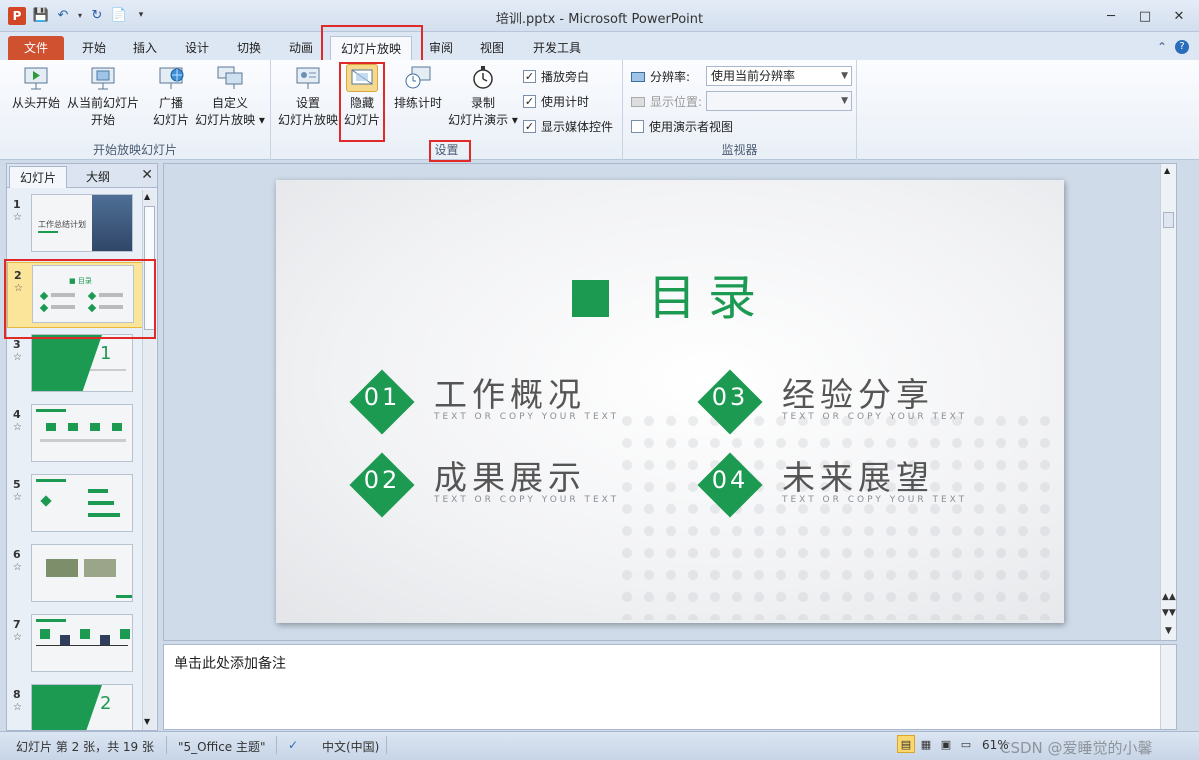 Image resolution: width=1199 pixels, height=760 pixels. I want to click on collapse-ribbon-icon: ⌃, so click(1162, 47).